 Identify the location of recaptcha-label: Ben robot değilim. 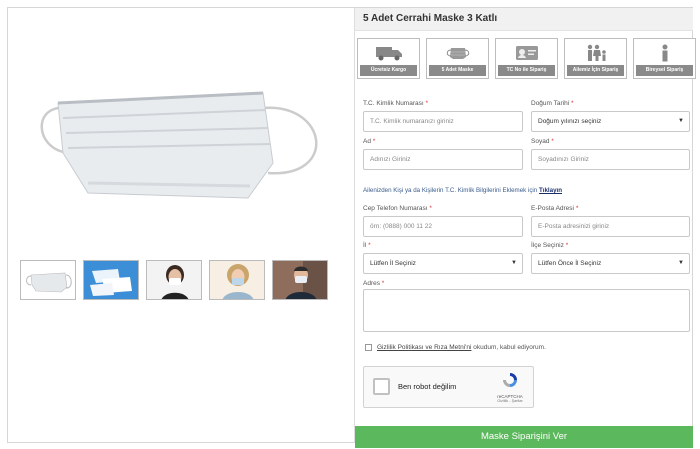
(427, 386).